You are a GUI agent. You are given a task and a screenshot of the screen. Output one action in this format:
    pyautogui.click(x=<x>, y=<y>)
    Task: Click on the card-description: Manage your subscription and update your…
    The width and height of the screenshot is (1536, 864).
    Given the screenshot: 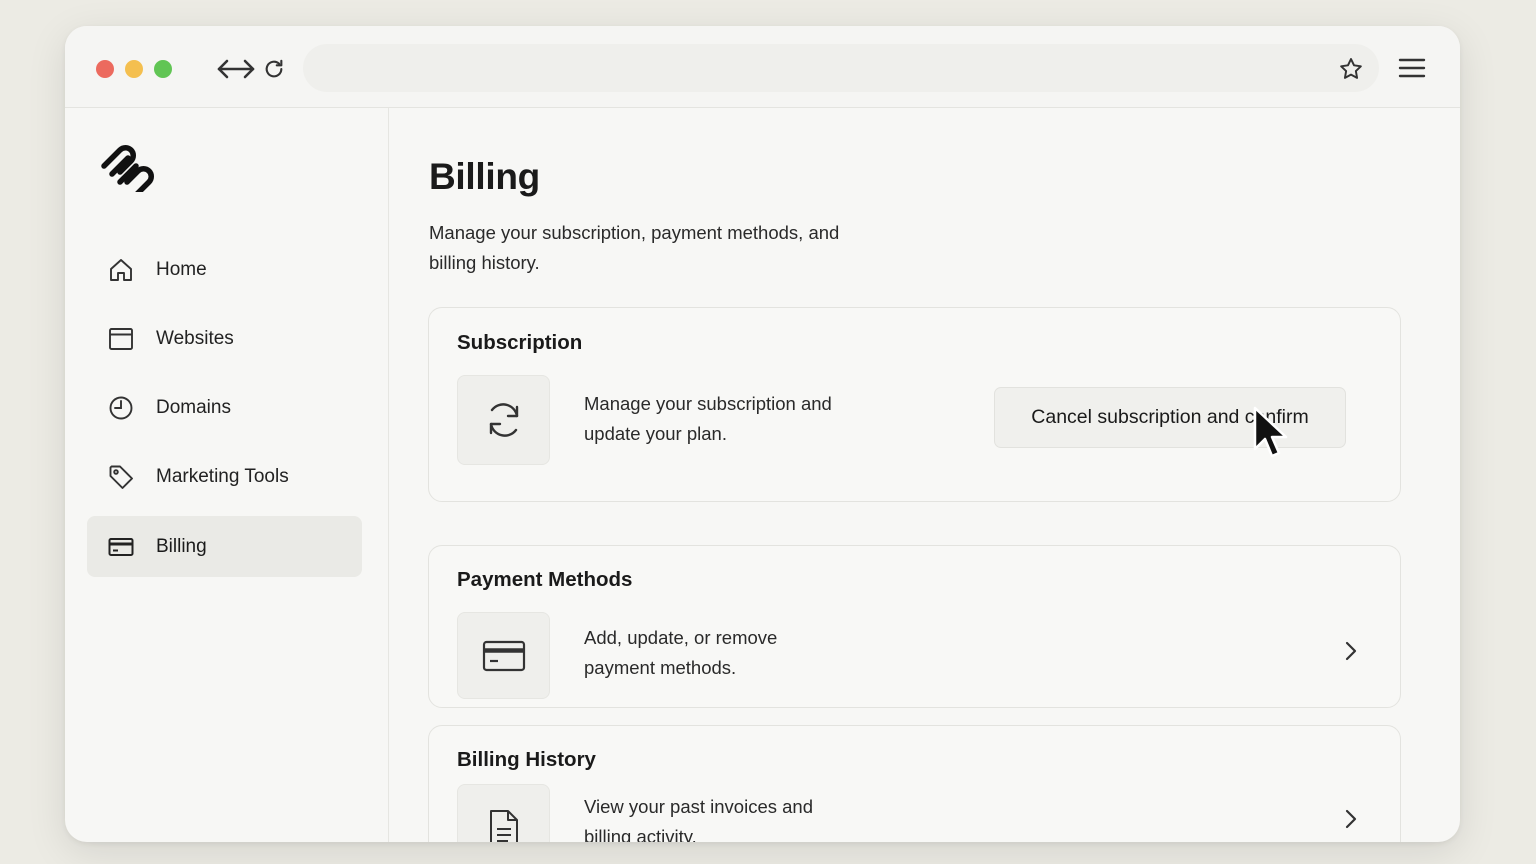 What is the action you would take?
    pyautogui.click(x=708, y=418)
    